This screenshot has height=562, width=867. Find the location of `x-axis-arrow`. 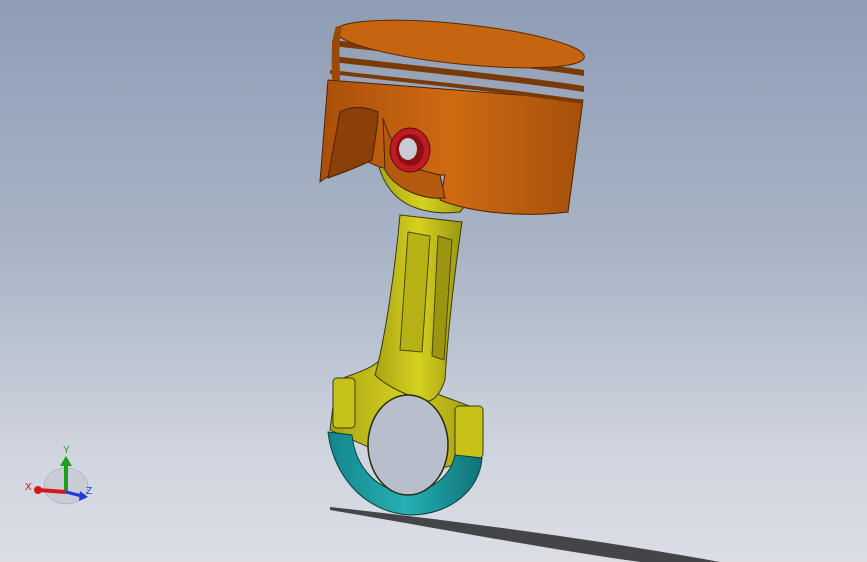

x-axis-arrow is located at coordinates (38, 490).